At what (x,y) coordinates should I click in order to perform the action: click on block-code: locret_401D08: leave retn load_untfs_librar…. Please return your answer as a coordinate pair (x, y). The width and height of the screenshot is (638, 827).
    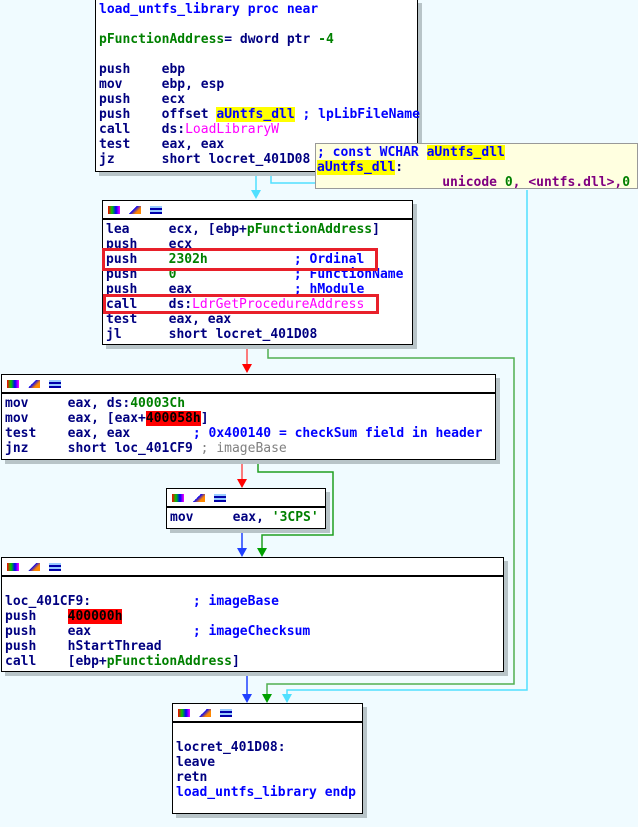
    Looking at the image, I should click on (267, 762).